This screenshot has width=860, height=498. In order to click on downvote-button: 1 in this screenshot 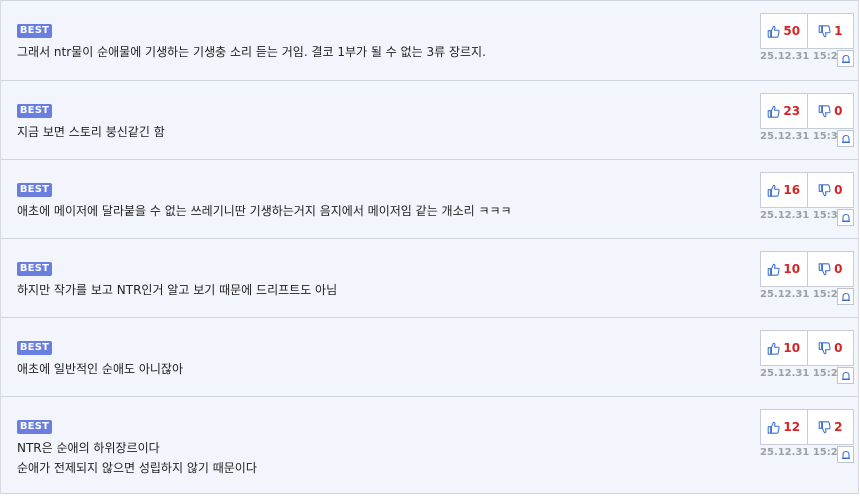, I will do `click(830, 31)`.